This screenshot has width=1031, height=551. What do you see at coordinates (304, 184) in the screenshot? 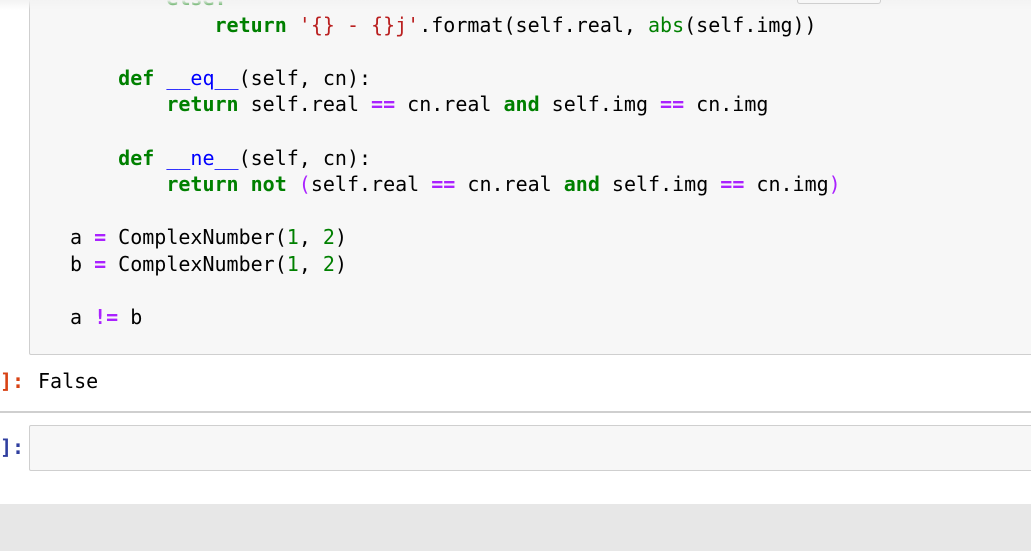
I see `code-token: (` at bounding box center [304, 184].